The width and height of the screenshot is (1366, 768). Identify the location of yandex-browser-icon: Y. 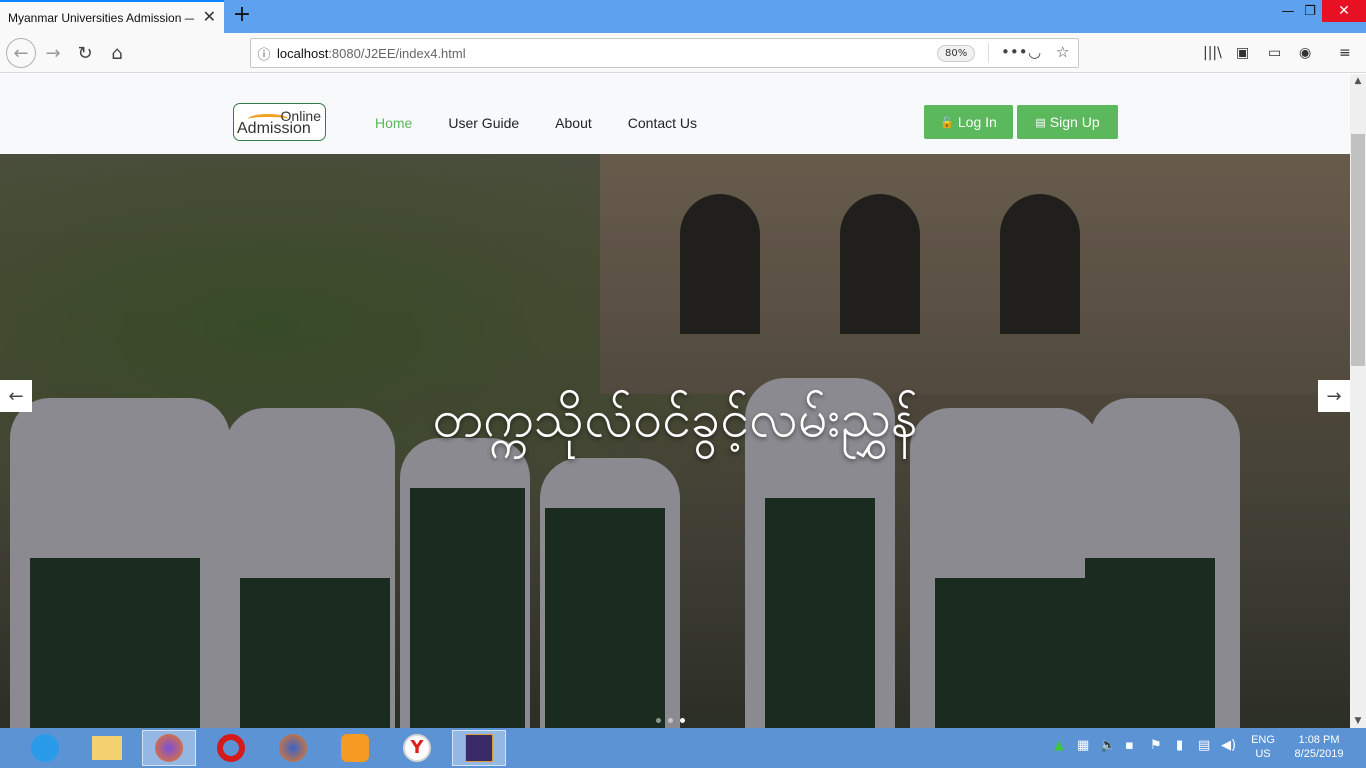
(417, 748).